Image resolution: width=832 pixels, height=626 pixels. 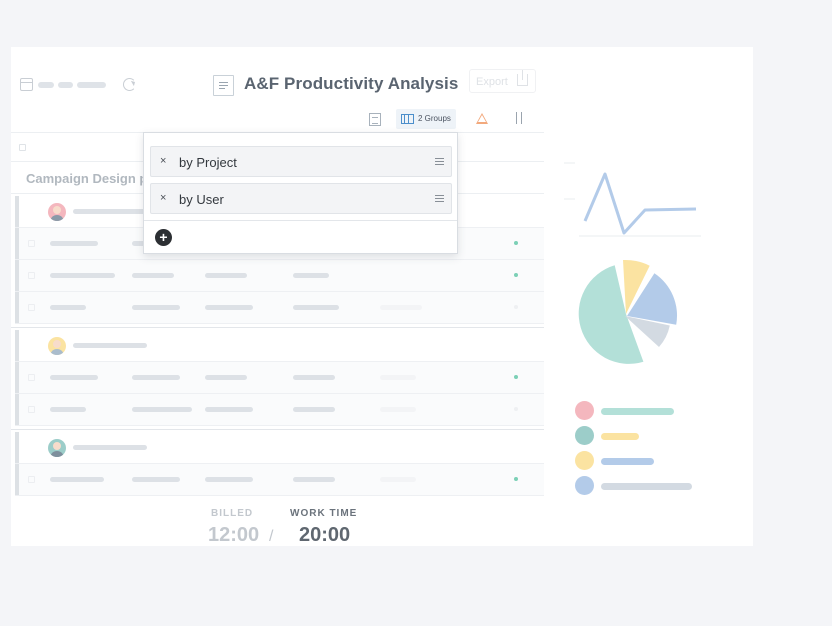 What do you see at coordinates (234, 535) in the screenshot?
I see `billed-value: 12:00` at bounding box center [234, 535].